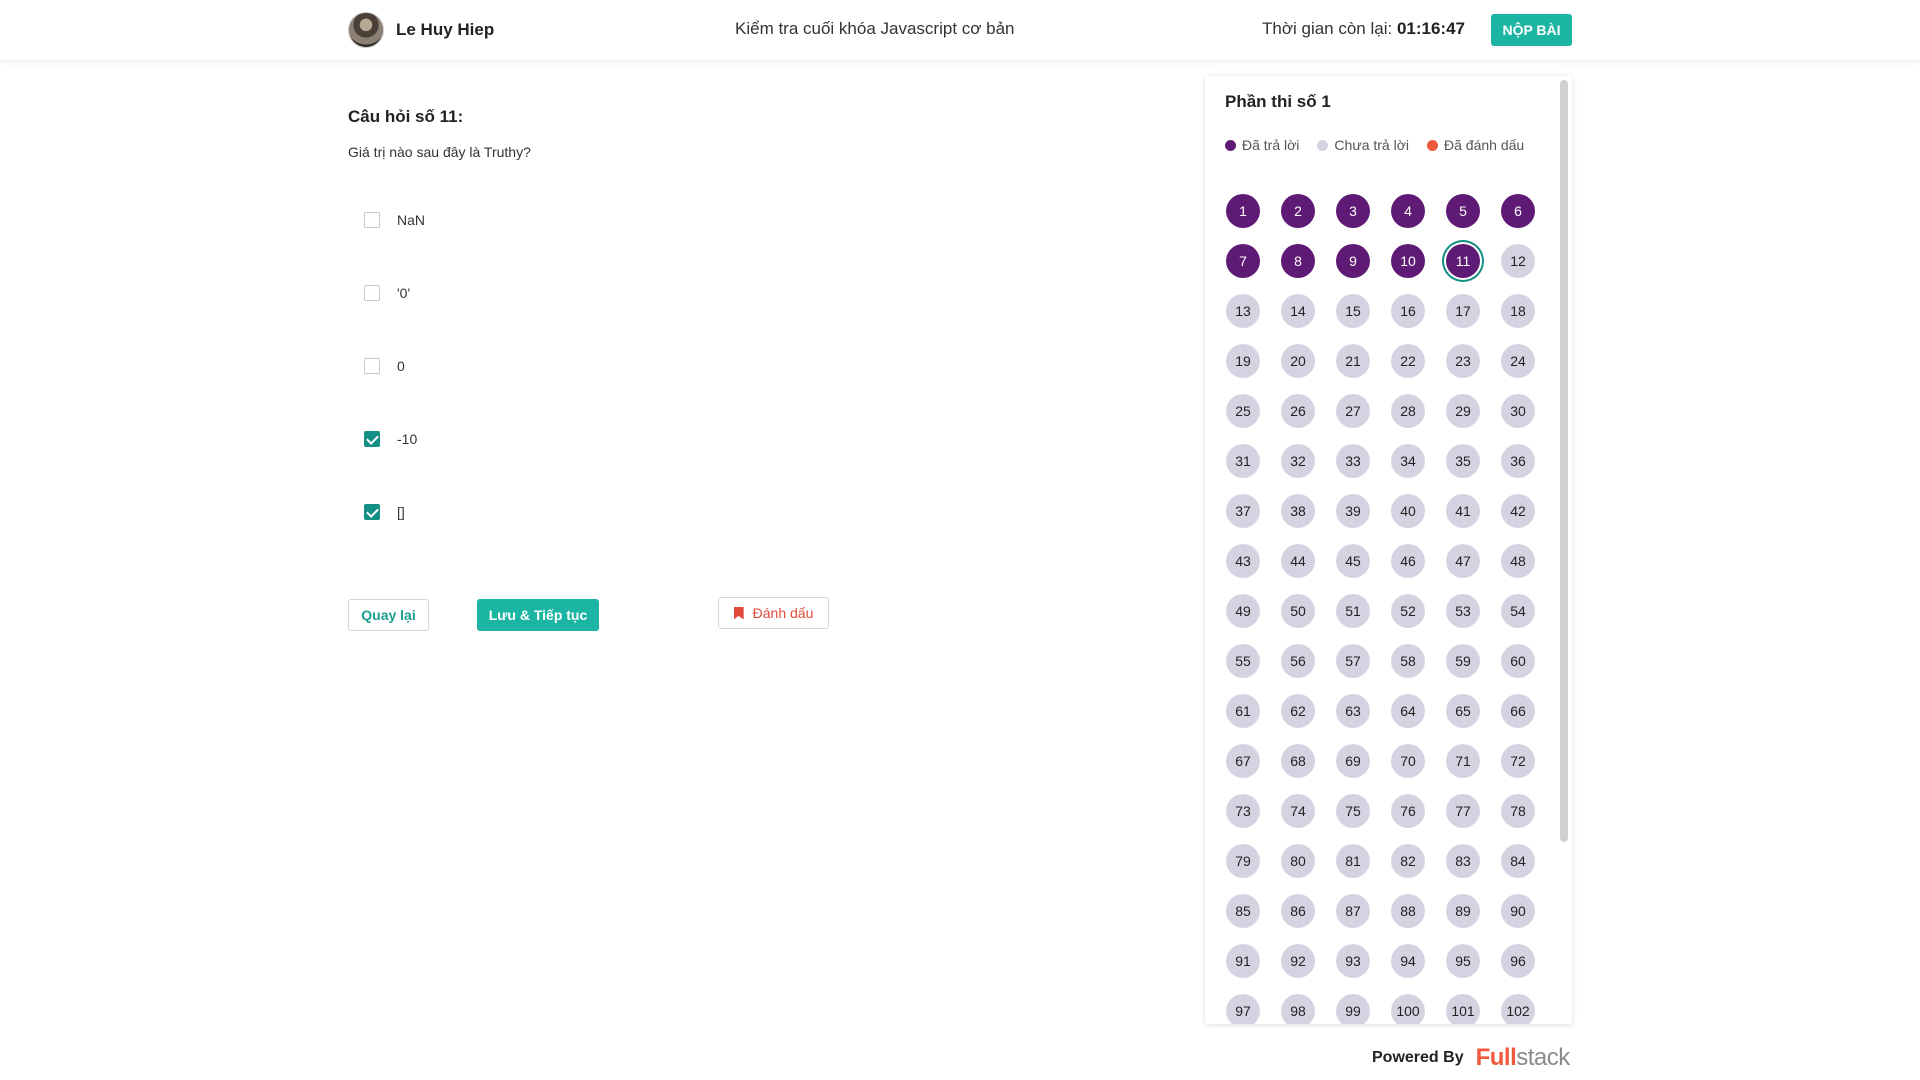  I want to click on question-number-45: 45, so click(1353, 561).